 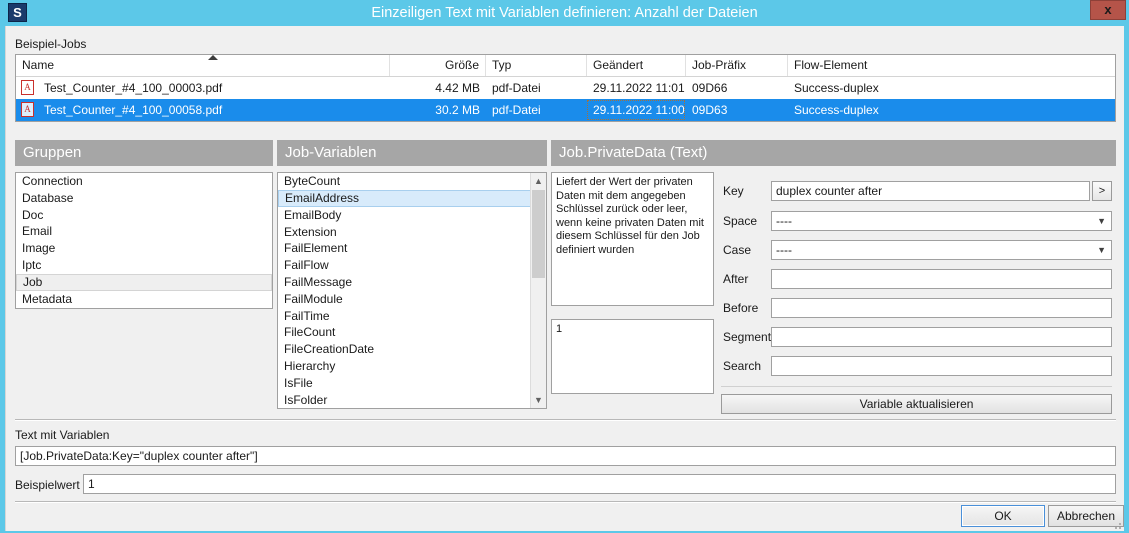 I want to click on key-browse-button: >, so click(x=1102, y=191).